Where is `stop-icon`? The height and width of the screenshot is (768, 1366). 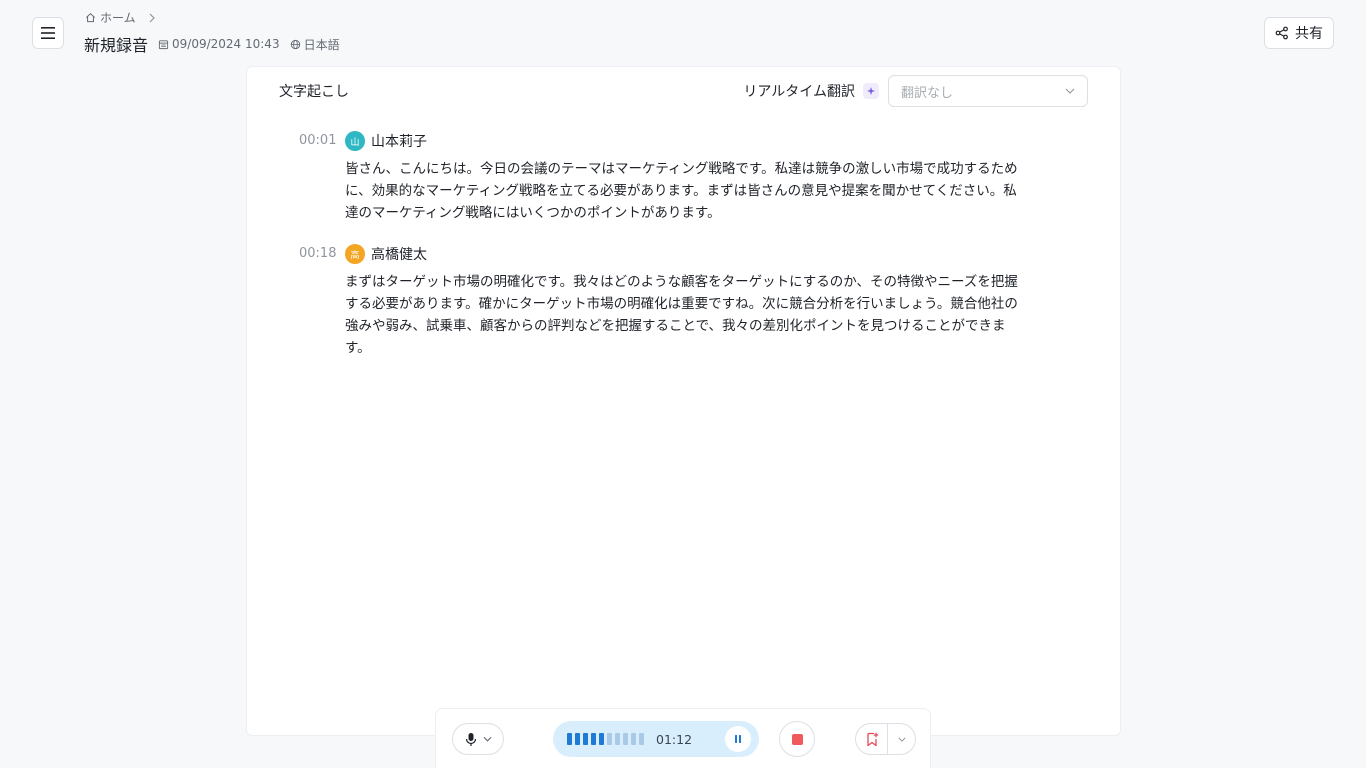 stop-icon is located at coordinates (797, 739).